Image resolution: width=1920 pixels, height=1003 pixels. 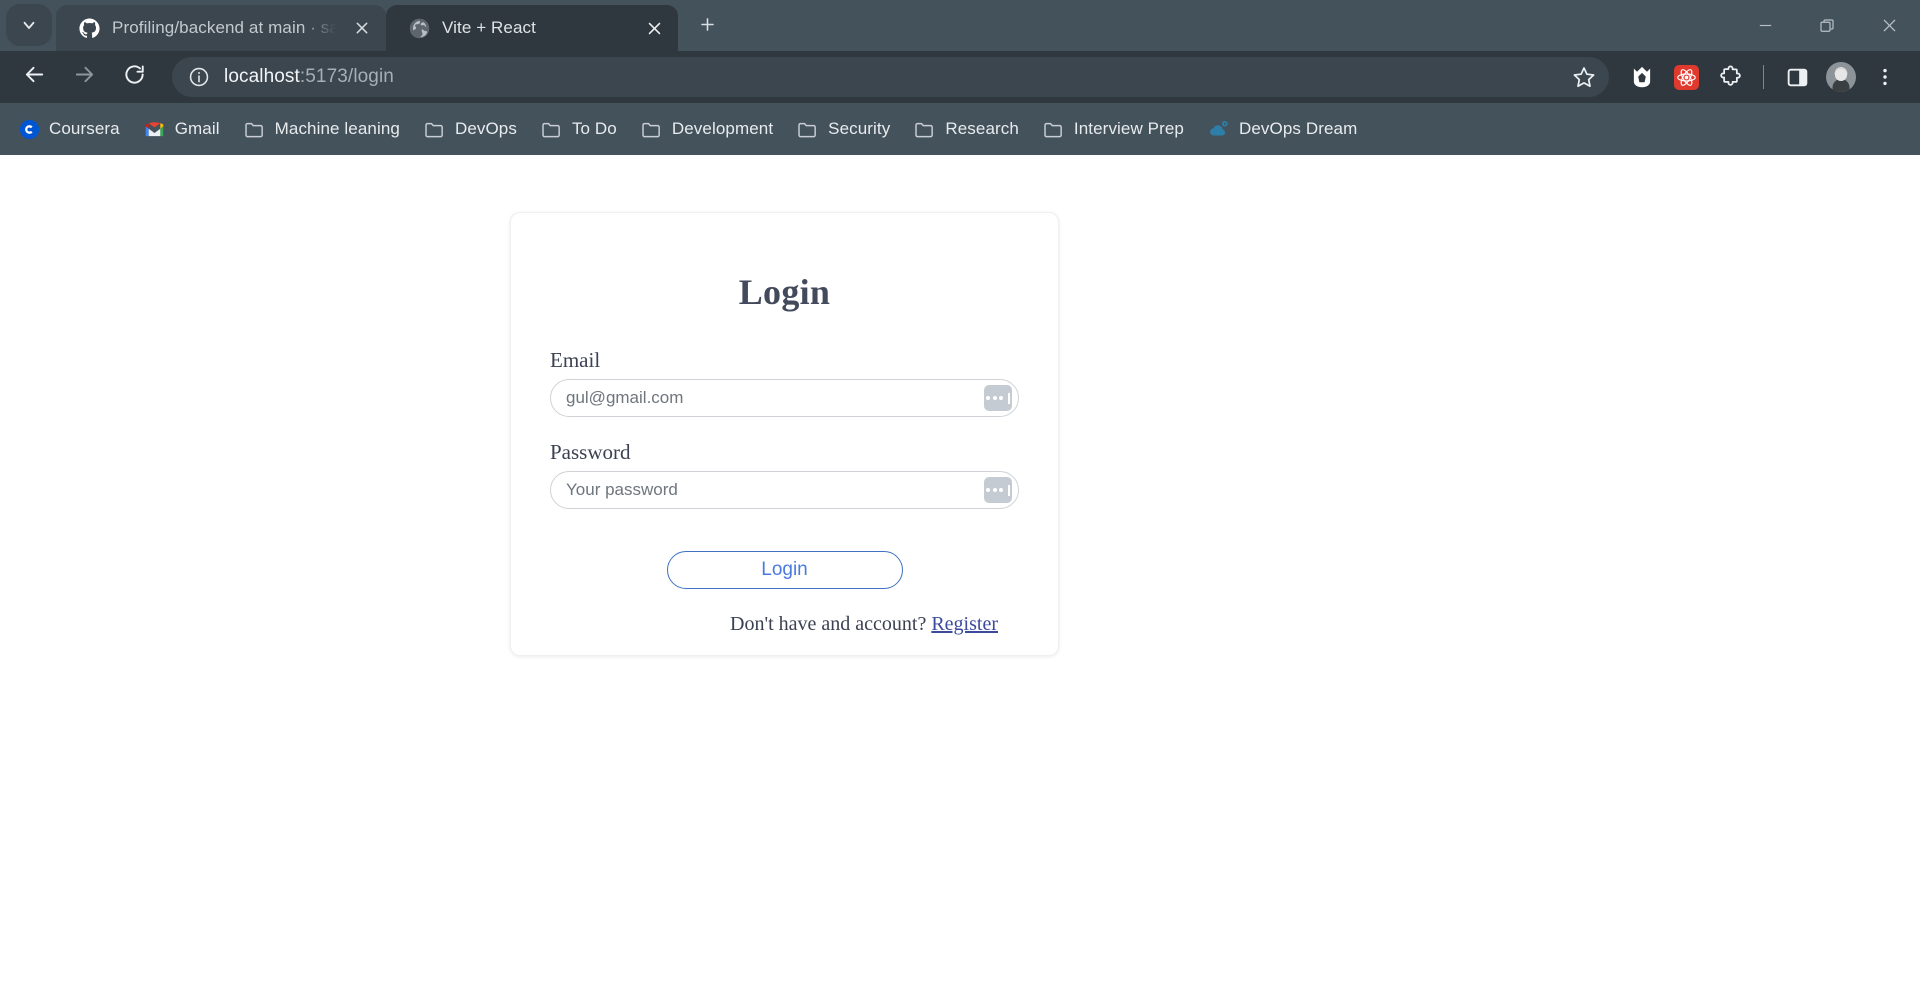 I want to click on bookmark-coursera: Coursera, so click(x=69, y=129).